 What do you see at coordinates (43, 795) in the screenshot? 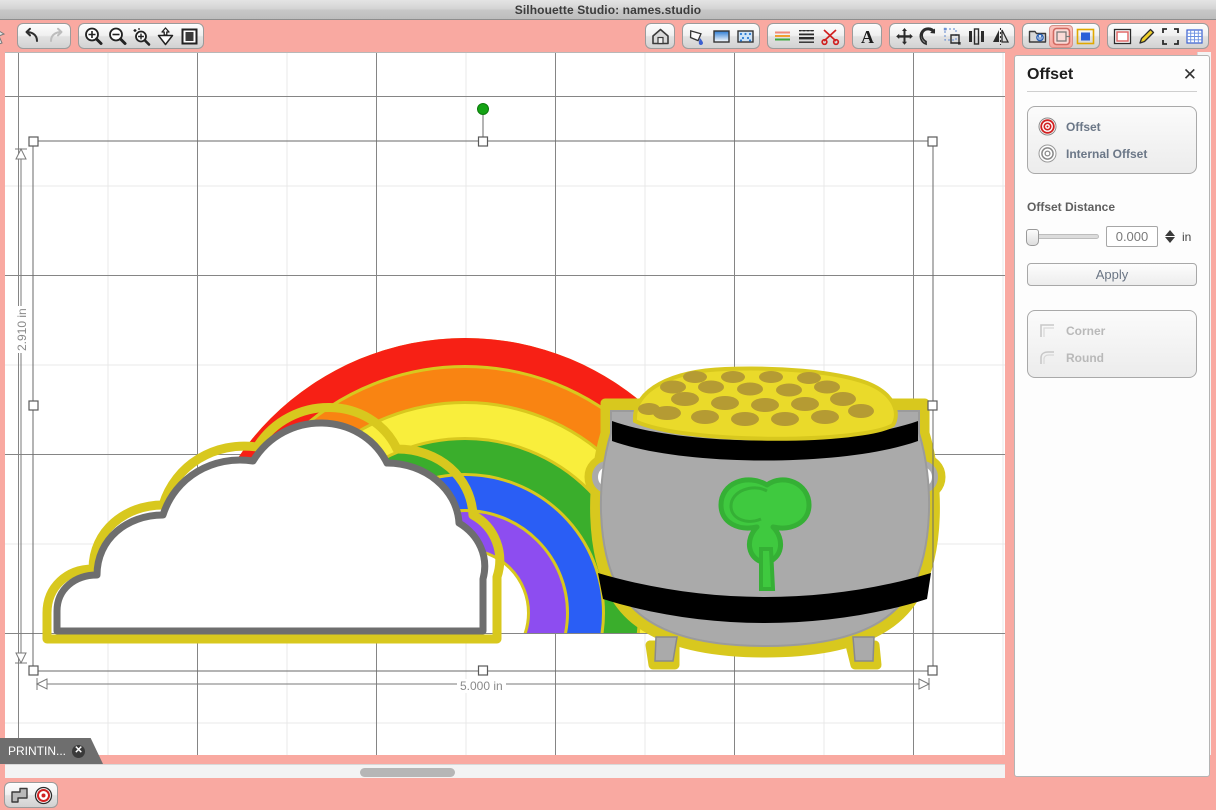
I see `offset-status-button` at bounding box center [43, 795].